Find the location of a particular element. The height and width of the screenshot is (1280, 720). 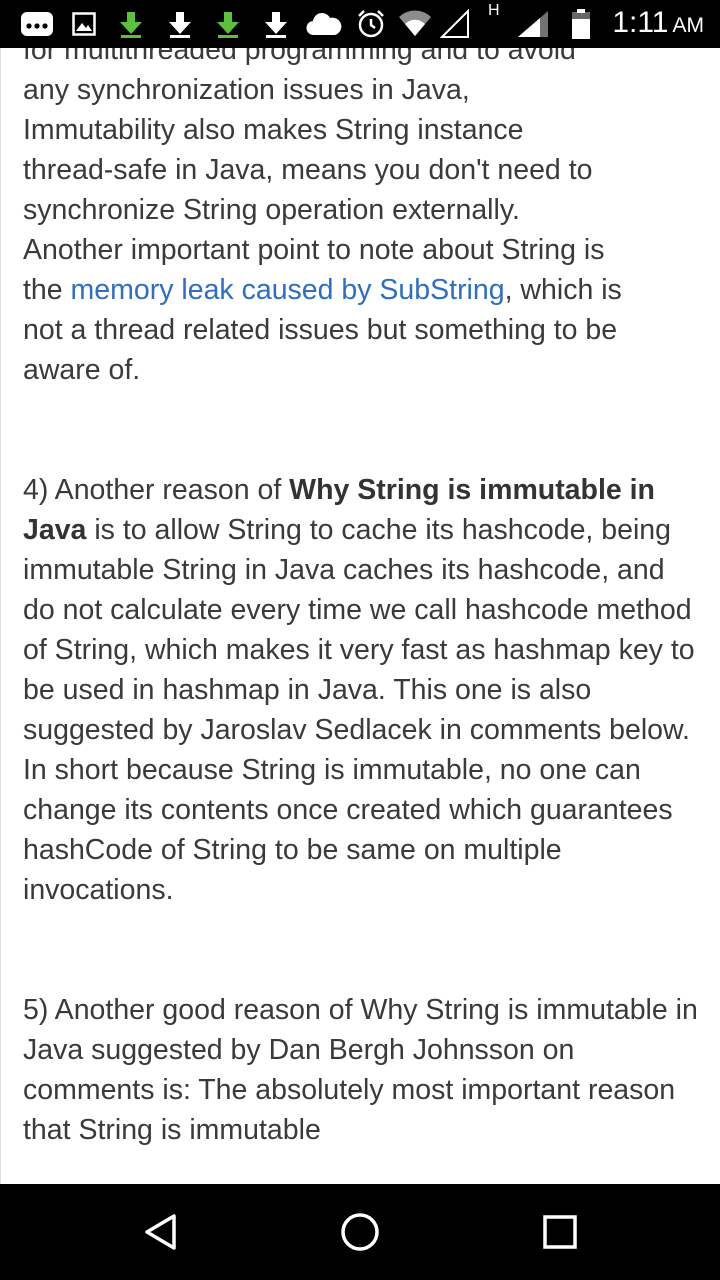

alarm-icon is located at coordinates (371, 24).